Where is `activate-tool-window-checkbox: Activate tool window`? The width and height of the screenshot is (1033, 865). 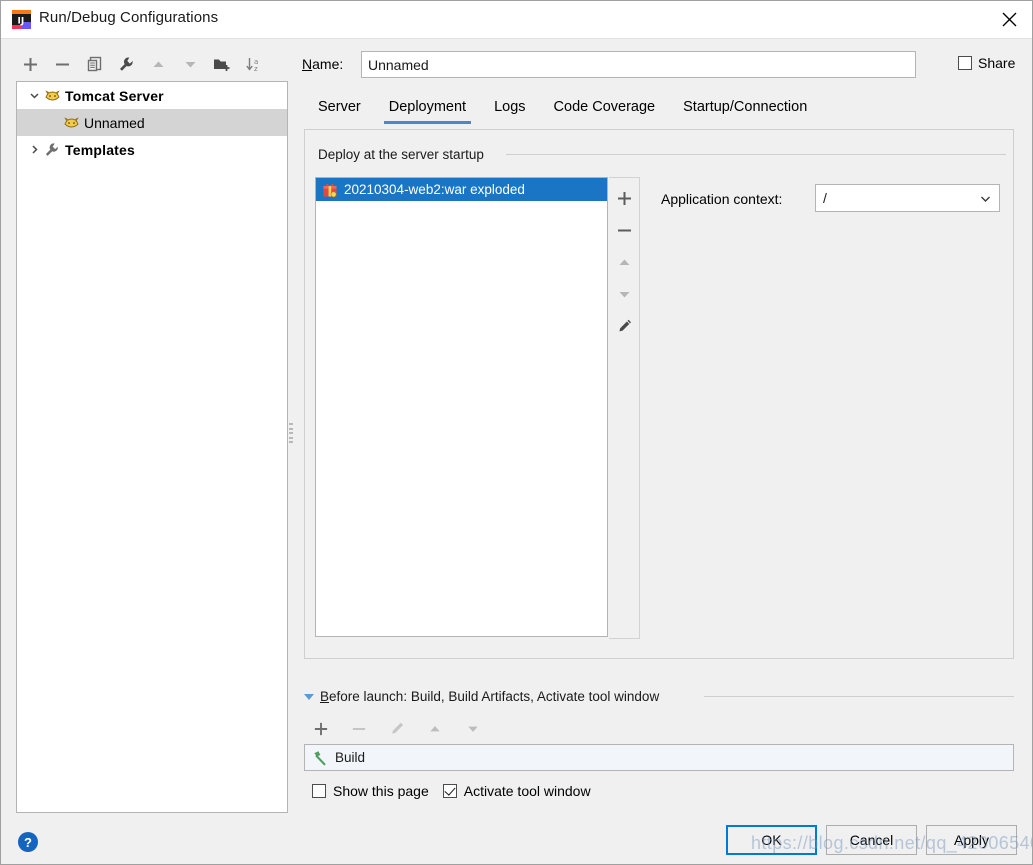 activate-tool-window-checkbox: Activate tool window is located at coordinates (516, 791).